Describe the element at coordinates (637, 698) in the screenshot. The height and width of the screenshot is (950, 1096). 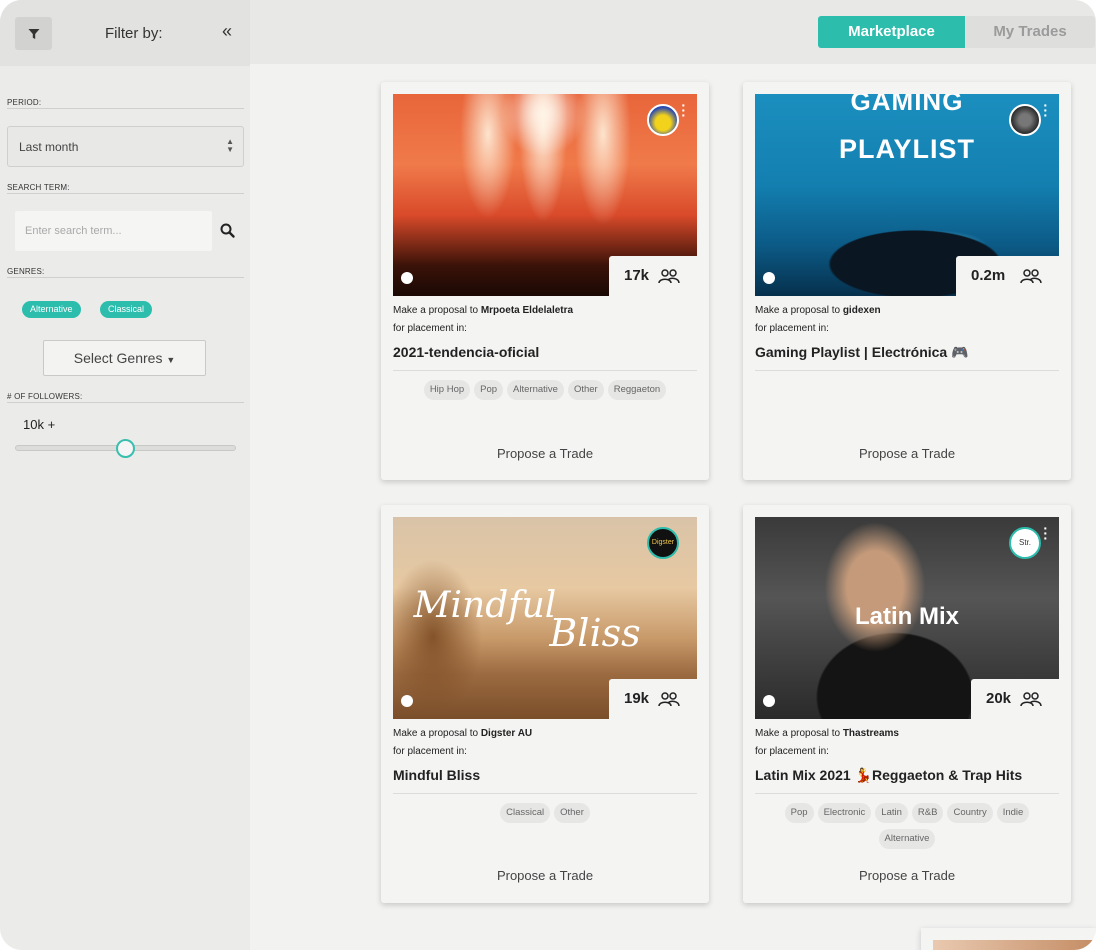
I see `follower-count: 19k` at that location.